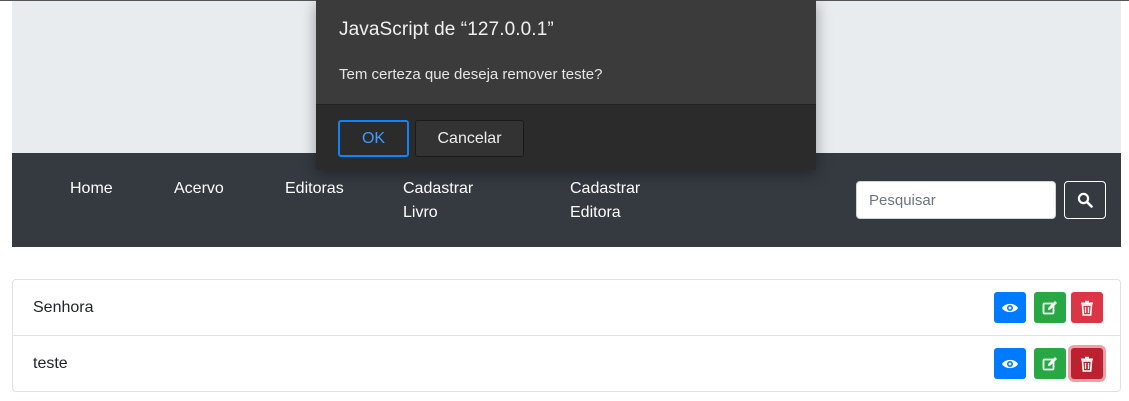  I want to click on nav-item-label-line2: Livro, so click(420, 212).